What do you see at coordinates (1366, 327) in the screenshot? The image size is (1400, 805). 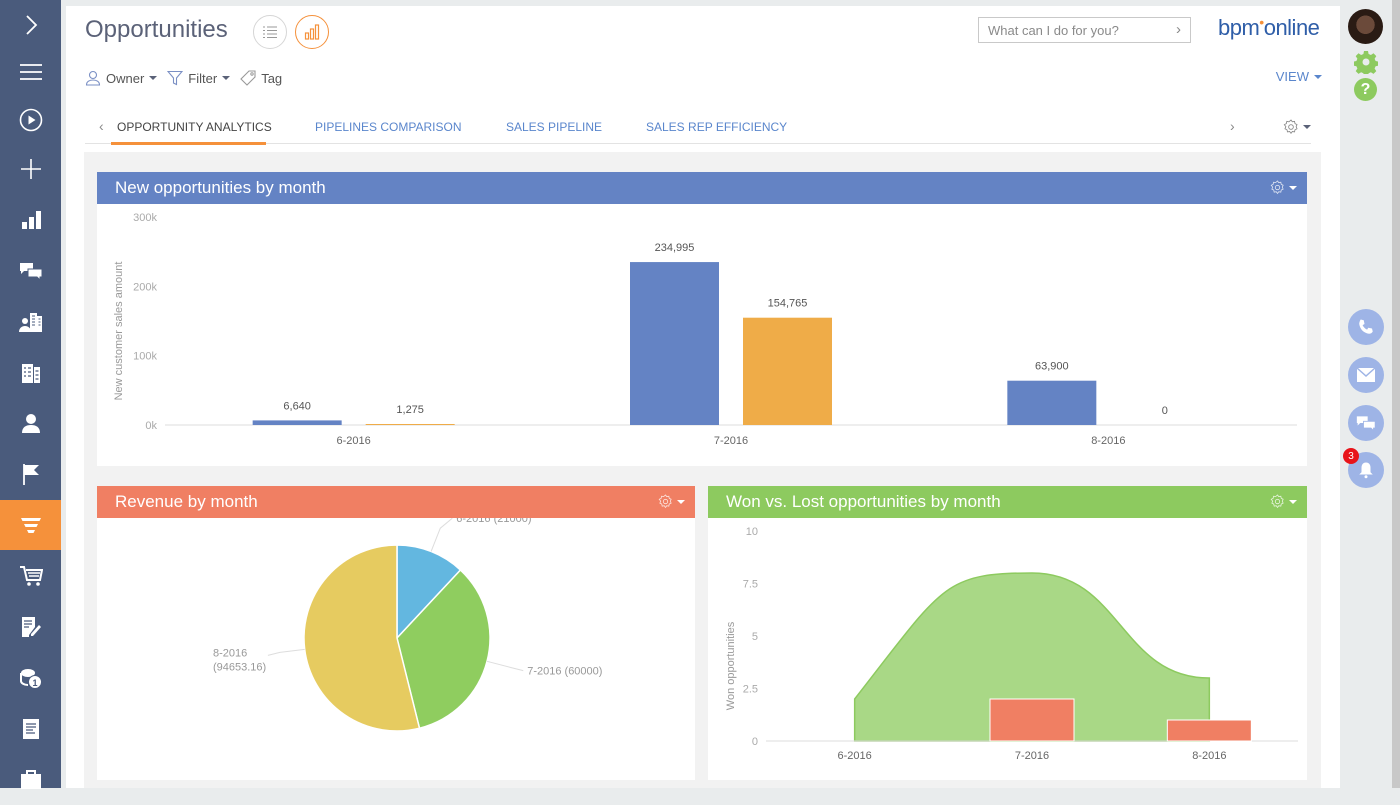 I see `call-button` at bounding box center [1366, 327].